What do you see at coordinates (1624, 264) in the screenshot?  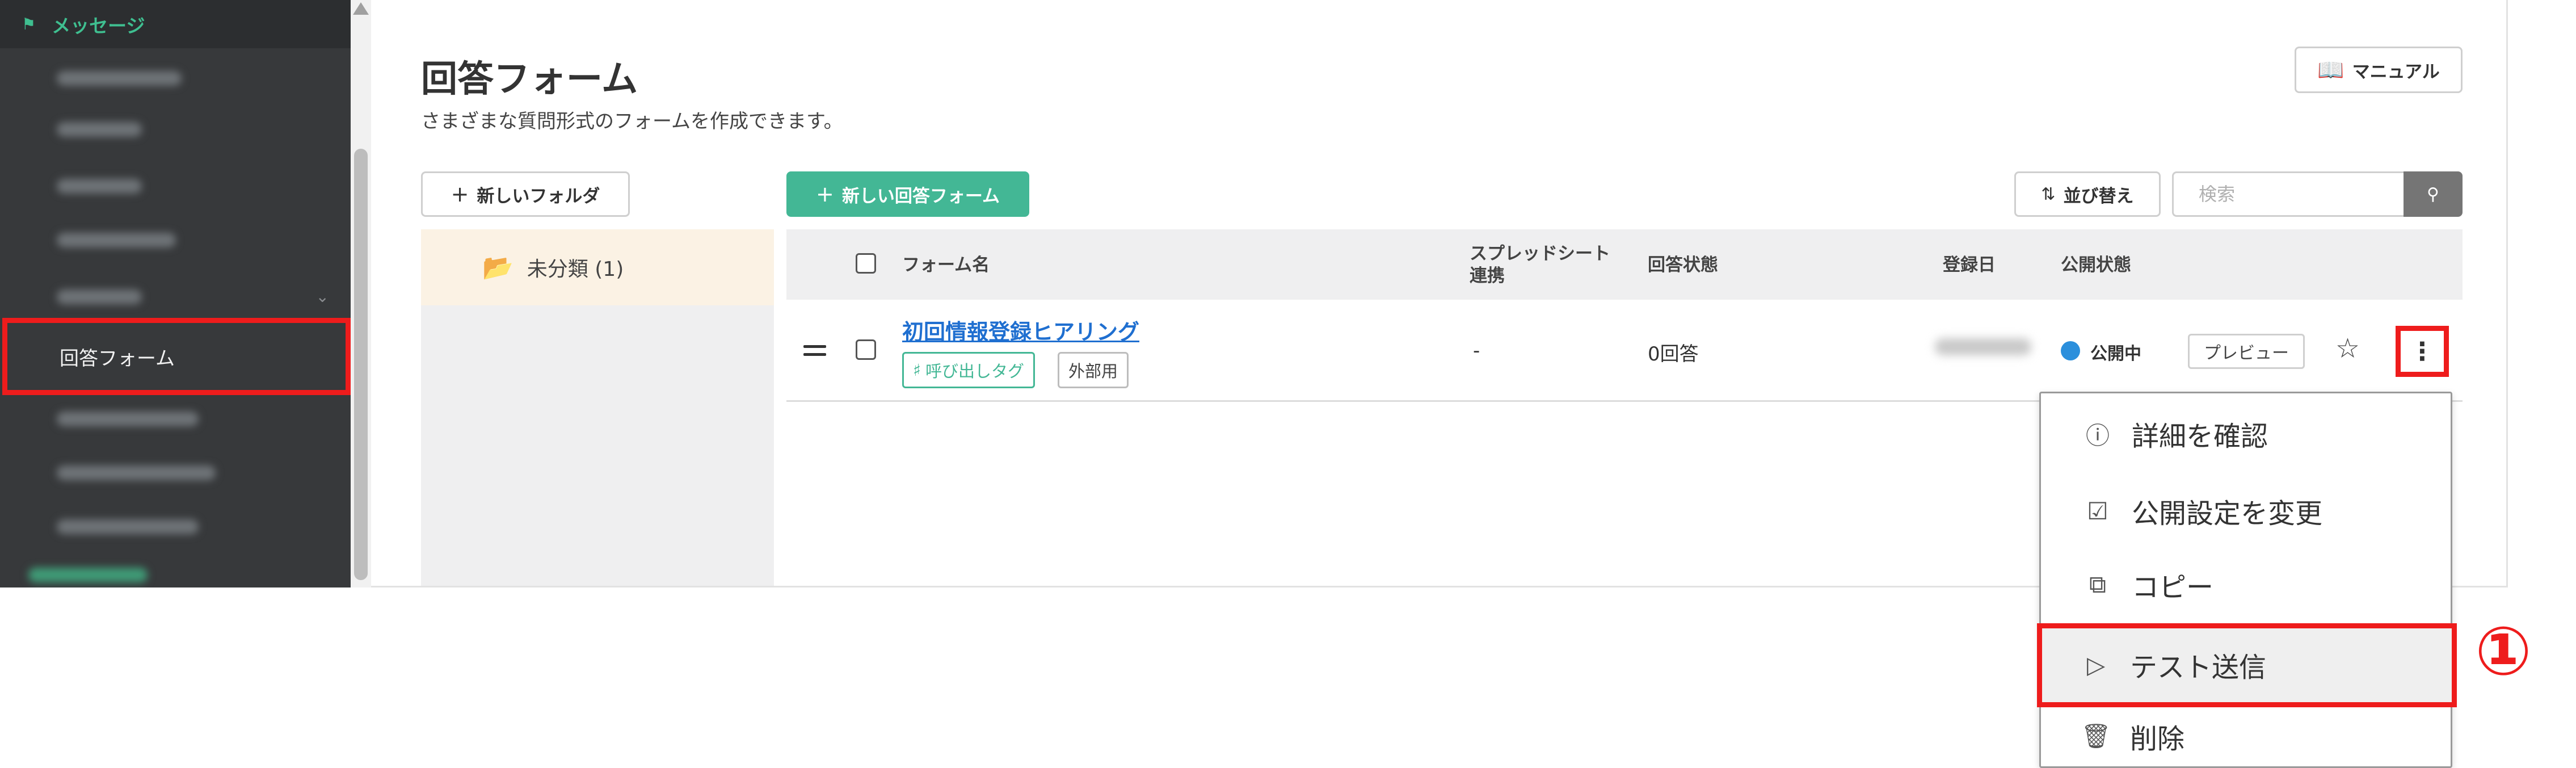 I see `table-header` at bounding box center [1624, 264].